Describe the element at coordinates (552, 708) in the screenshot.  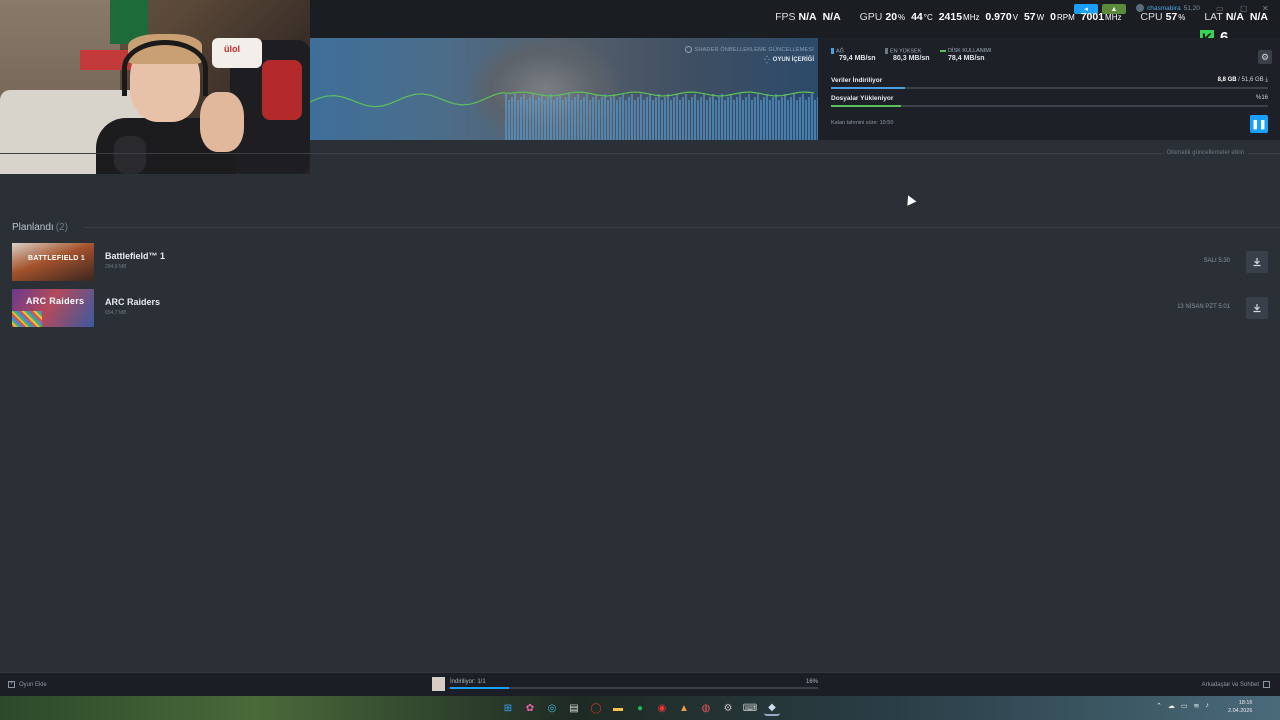
I see `edge-icon: ◎` at that location.